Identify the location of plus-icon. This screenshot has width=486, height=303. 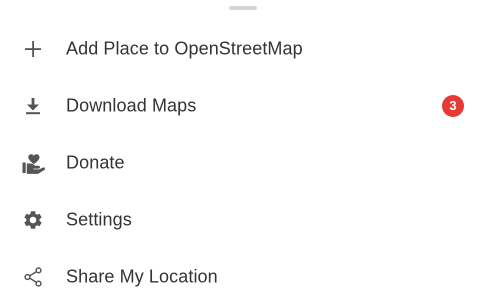
(33, 49).